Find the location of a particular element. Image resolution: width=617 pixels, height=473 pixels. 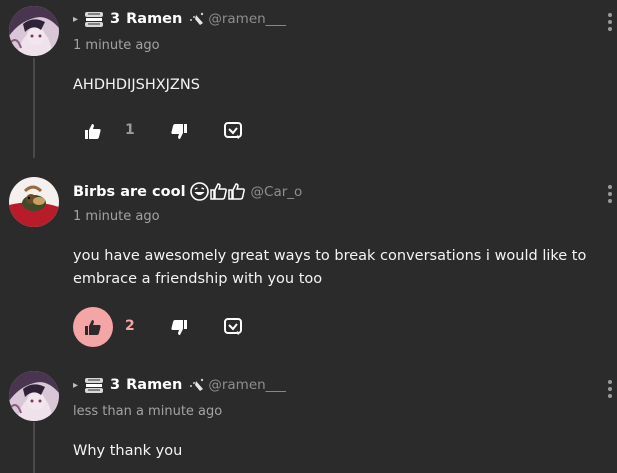

comment-actions: 2 is located at coordinates (173, 327).